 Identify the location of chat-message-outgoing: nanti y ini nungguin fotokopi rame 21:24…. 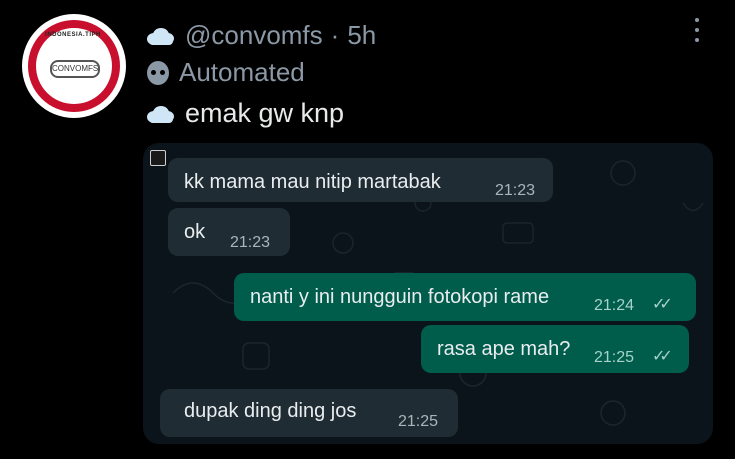
(465, 297).